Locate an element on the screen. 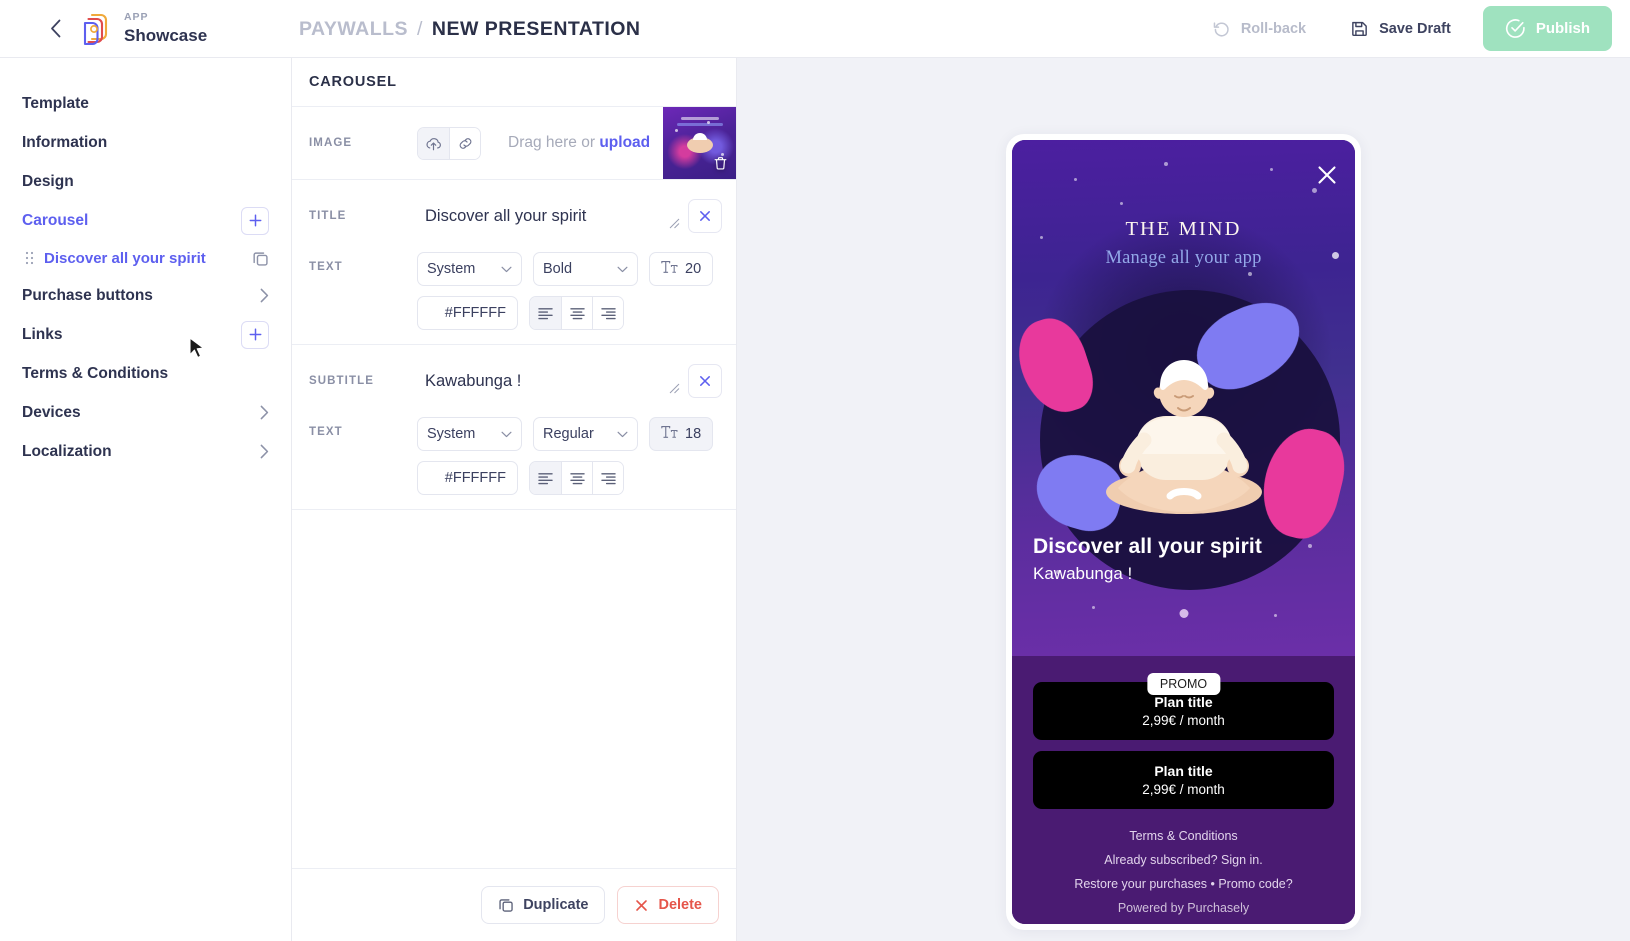  close-icon is located at coordinates (705, 381).